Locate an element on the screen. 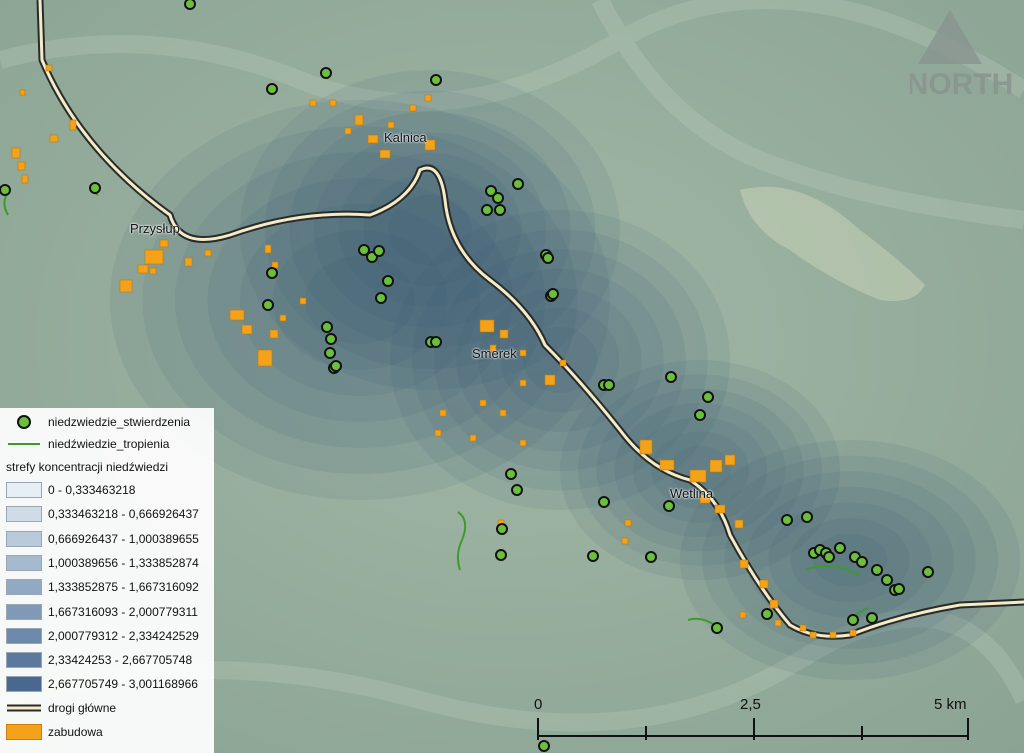  legend-item-tracking: niedźwiedzie_tropienia is located at coordinates (87, 444).